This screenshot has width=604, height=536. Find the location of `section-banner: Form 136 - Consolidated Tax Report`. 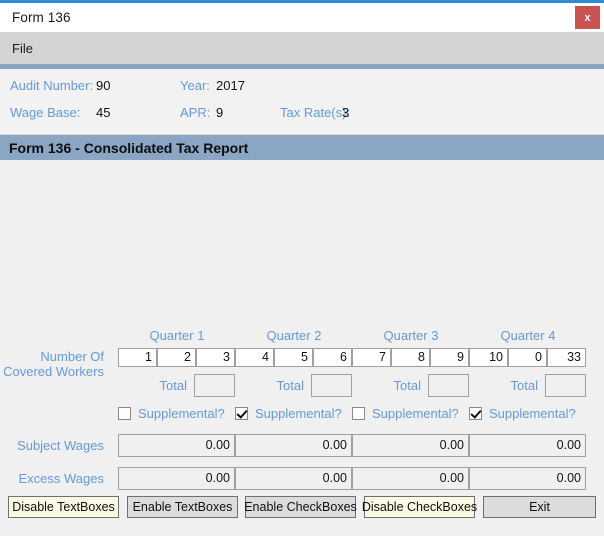

section-banner: Form 136 - Consolidated Tax Report is located at coordinates (302, 147).